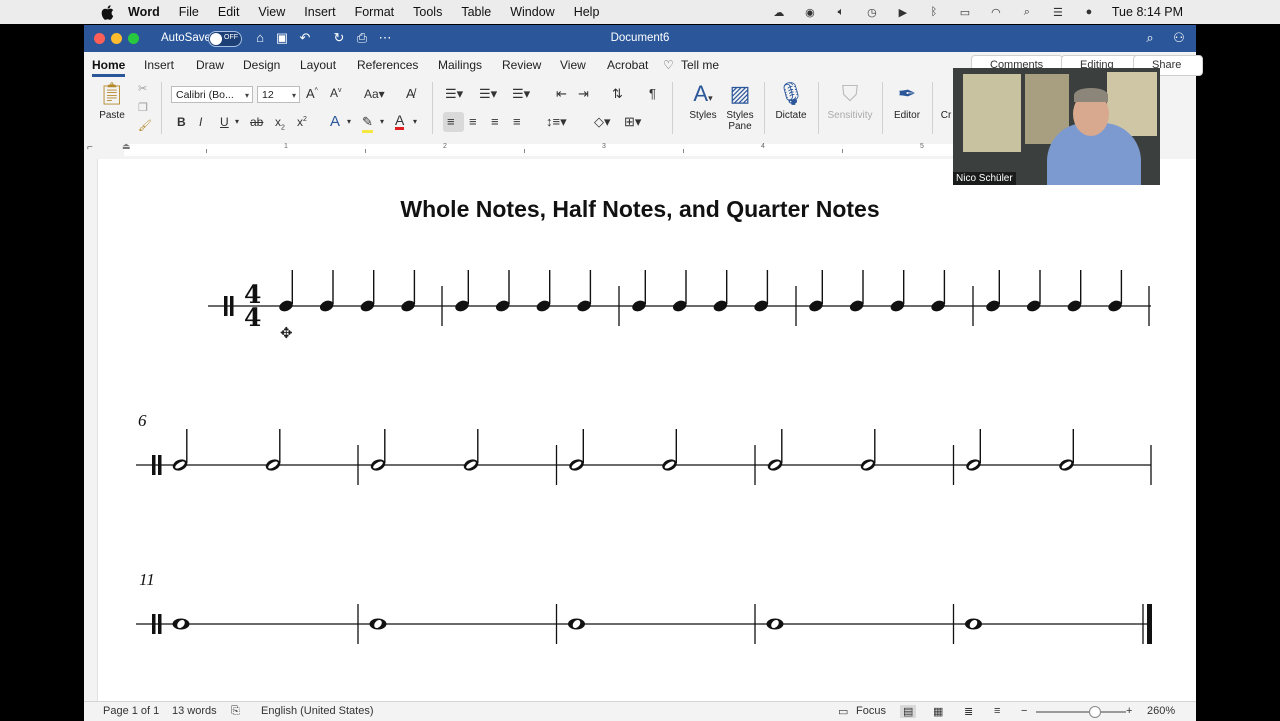 Image resolution: width=1280 pixels, height=721 pixels. What do you see at coordinates (627, 65) in the screenshot?
I see `tab-acrobat: Acrobat` at bounding box center [627, 65].